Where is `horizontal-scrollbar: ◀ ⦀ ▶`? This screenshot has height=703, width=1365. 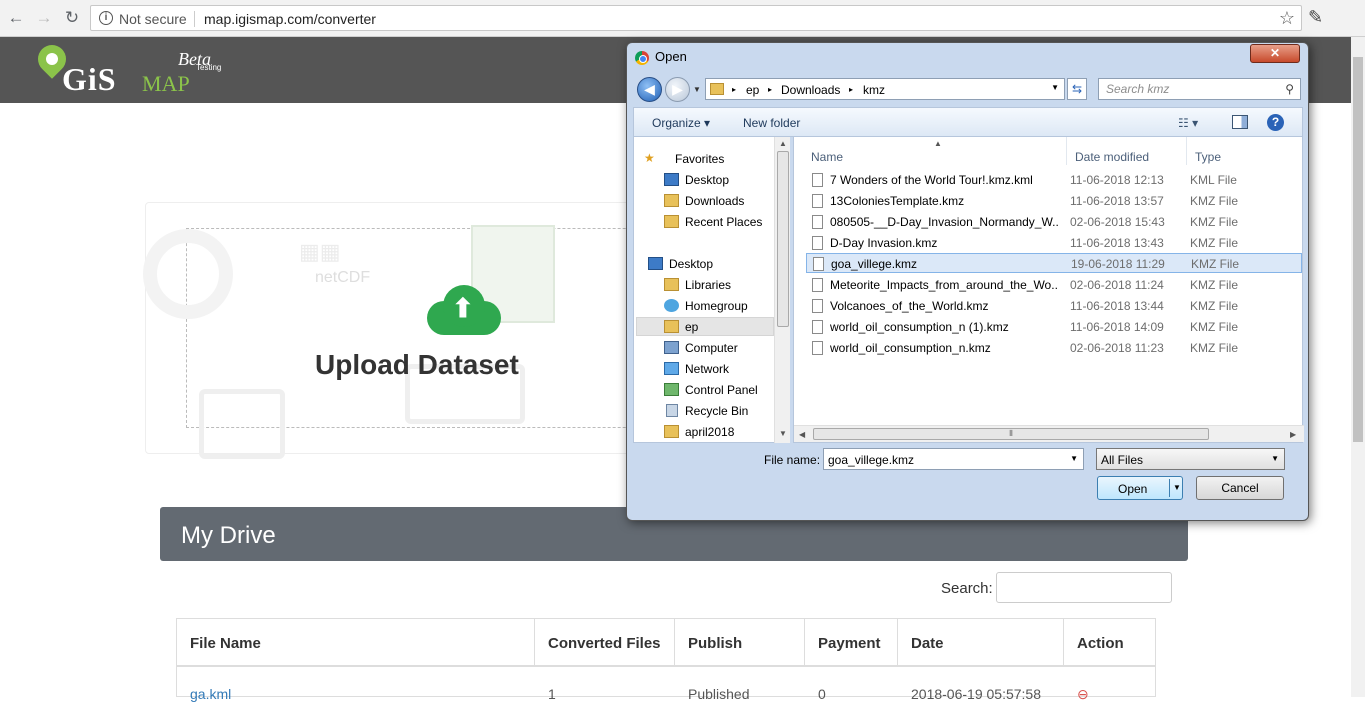
horizontal-scrollbar: ◀ ⦀ ▶ is located at coordinates (1049, 433).